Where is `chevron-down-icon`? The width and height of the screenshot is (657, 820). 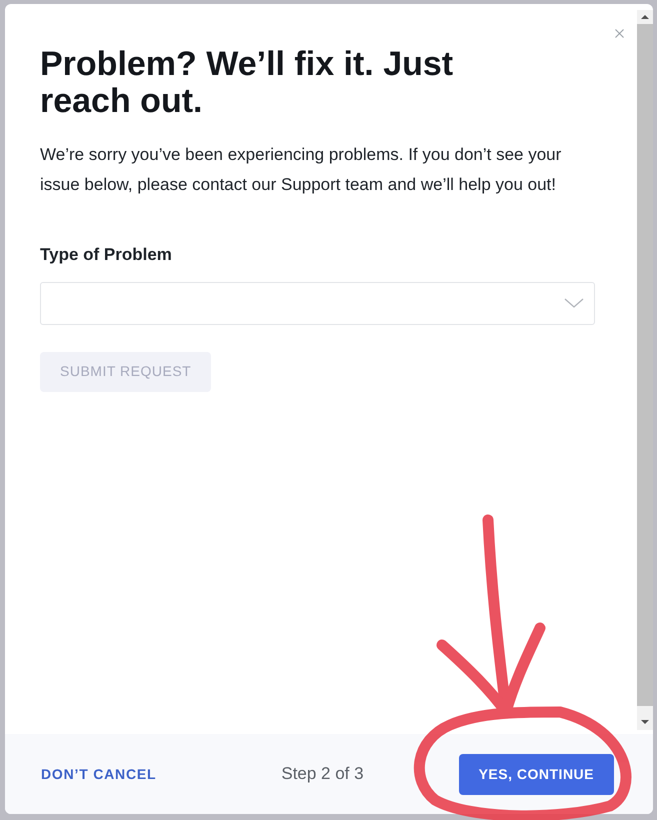 chevron-down-icon is located at coordinates (574, 303).